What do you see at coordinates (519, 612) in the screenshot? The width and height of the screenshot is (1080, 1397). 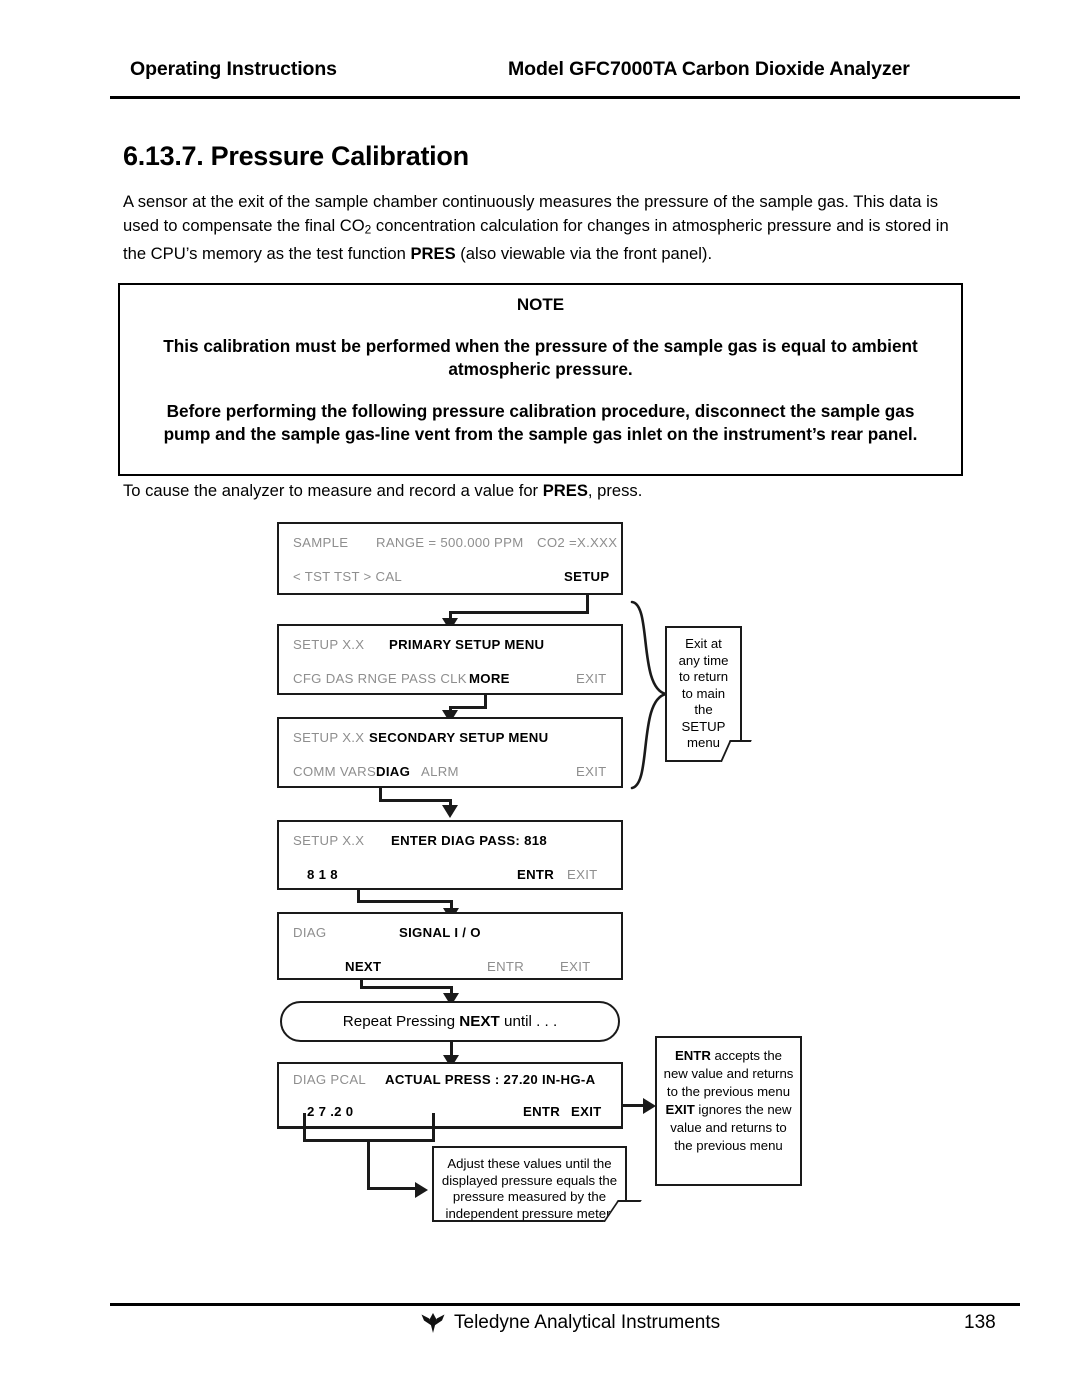 I see `connector-setup-horizontal` at bounding box center [519, 612].